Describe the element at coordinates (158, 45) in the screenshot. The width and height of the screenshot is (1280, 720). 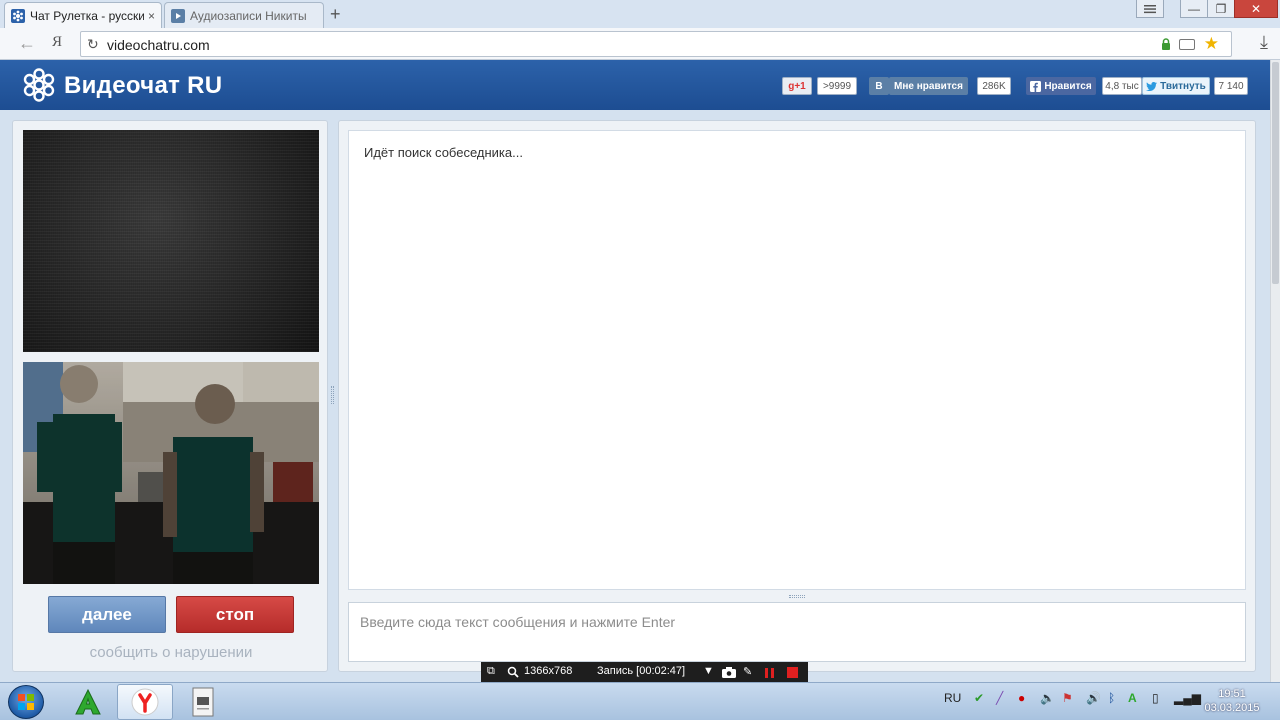
I see `url-text: videochatru.com` at that location.